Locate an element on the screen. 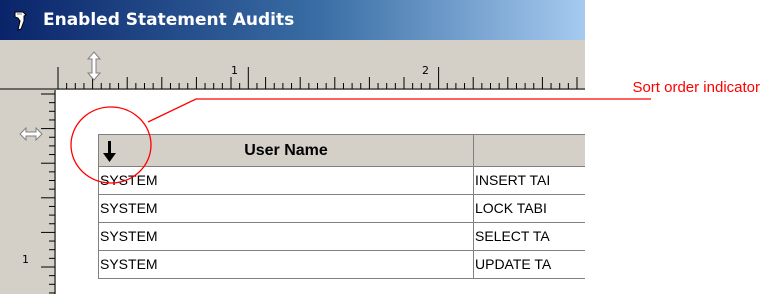 This screenshot has width=767, height=294. column-header-label: User Name is located at coordinates (286, 150).